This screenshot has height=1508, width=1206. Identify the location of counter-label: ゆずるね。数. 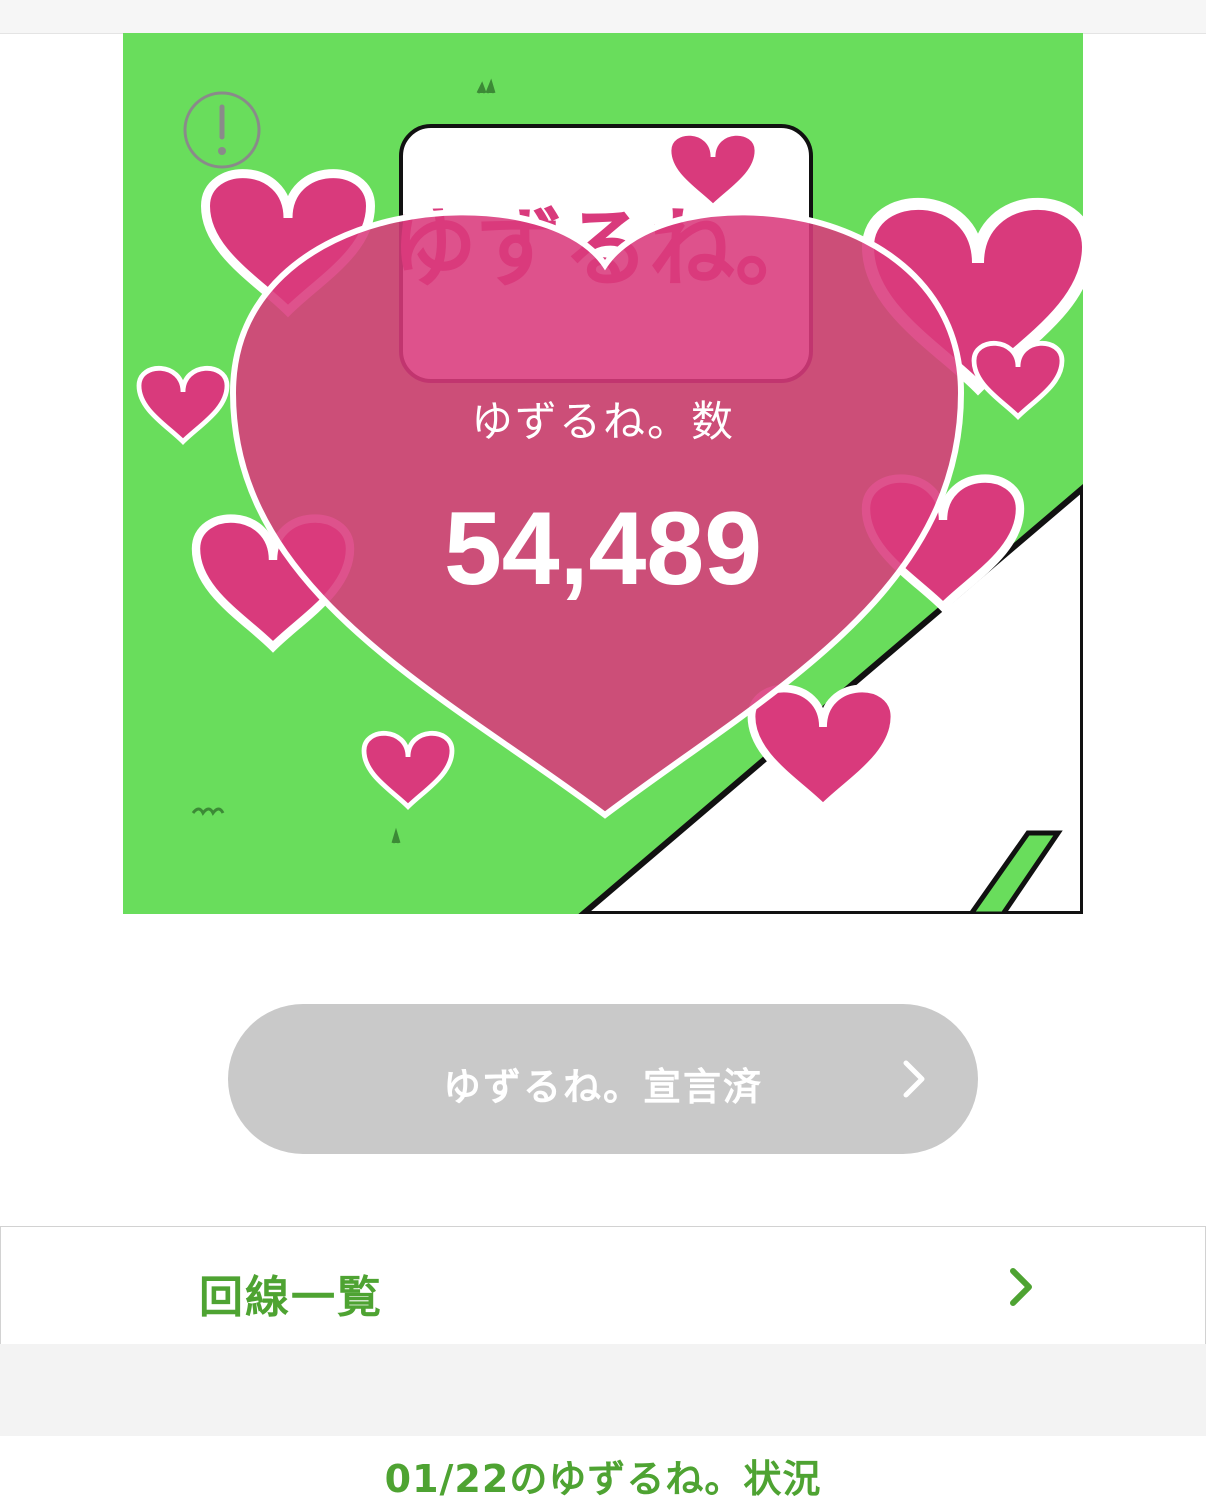
(602, 421).